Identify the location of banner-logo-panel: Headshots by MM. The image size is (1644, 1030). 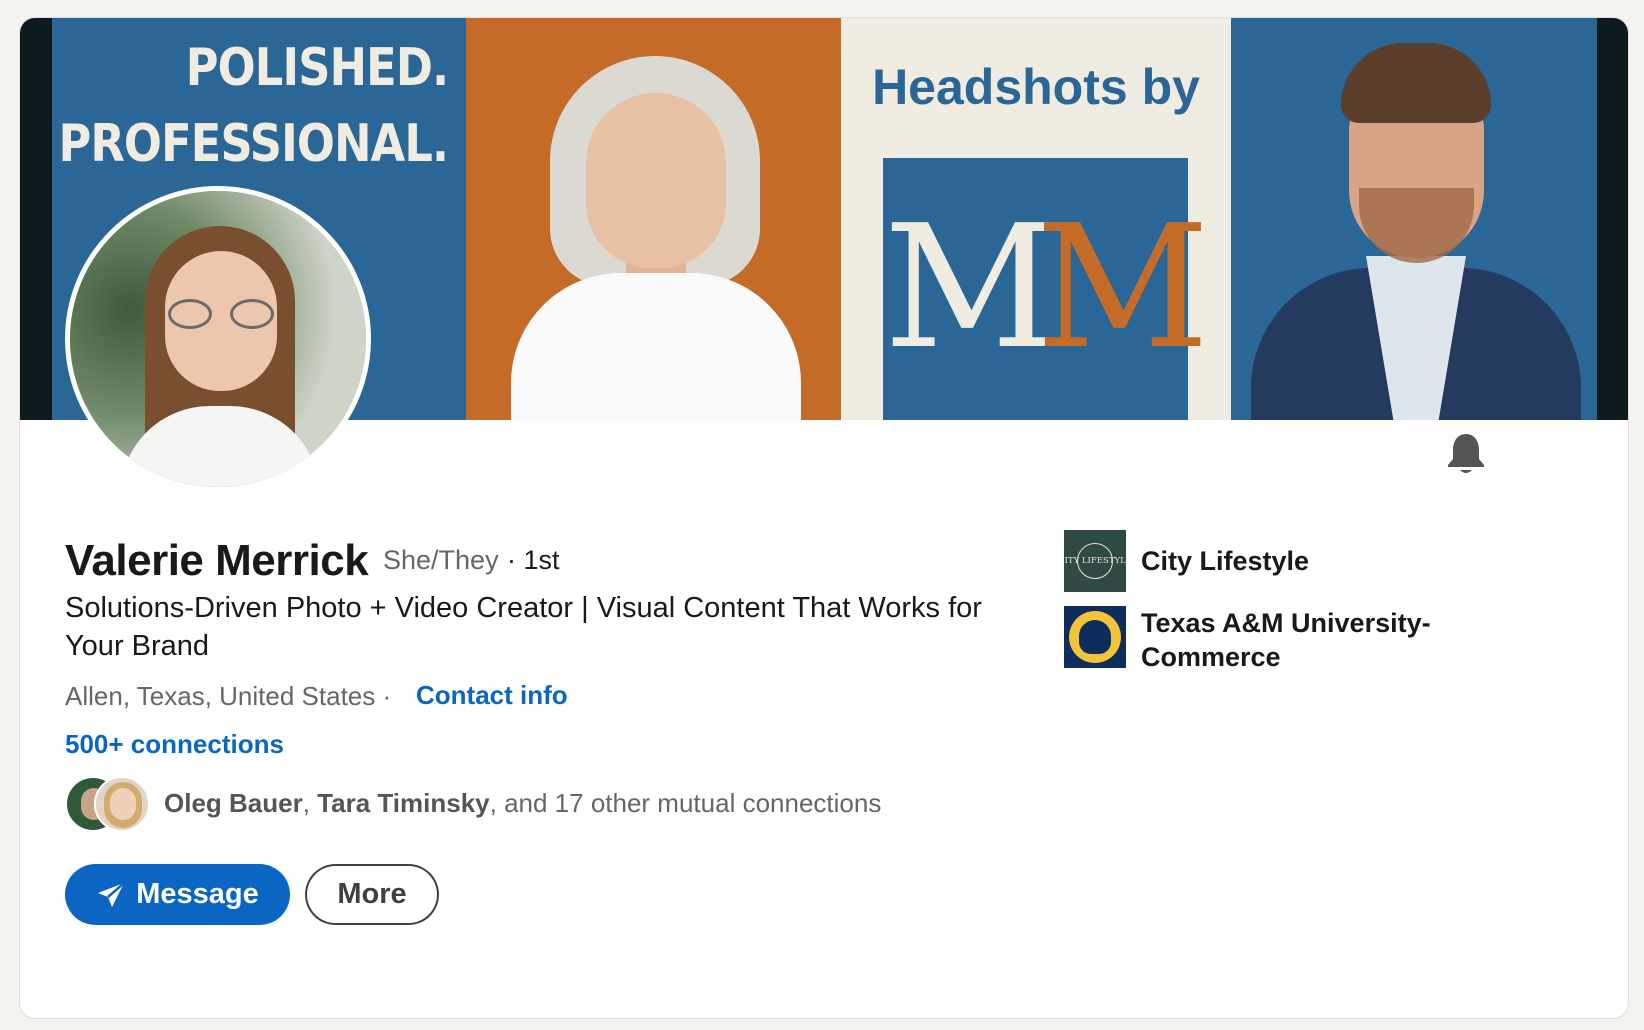
(1036, 219).